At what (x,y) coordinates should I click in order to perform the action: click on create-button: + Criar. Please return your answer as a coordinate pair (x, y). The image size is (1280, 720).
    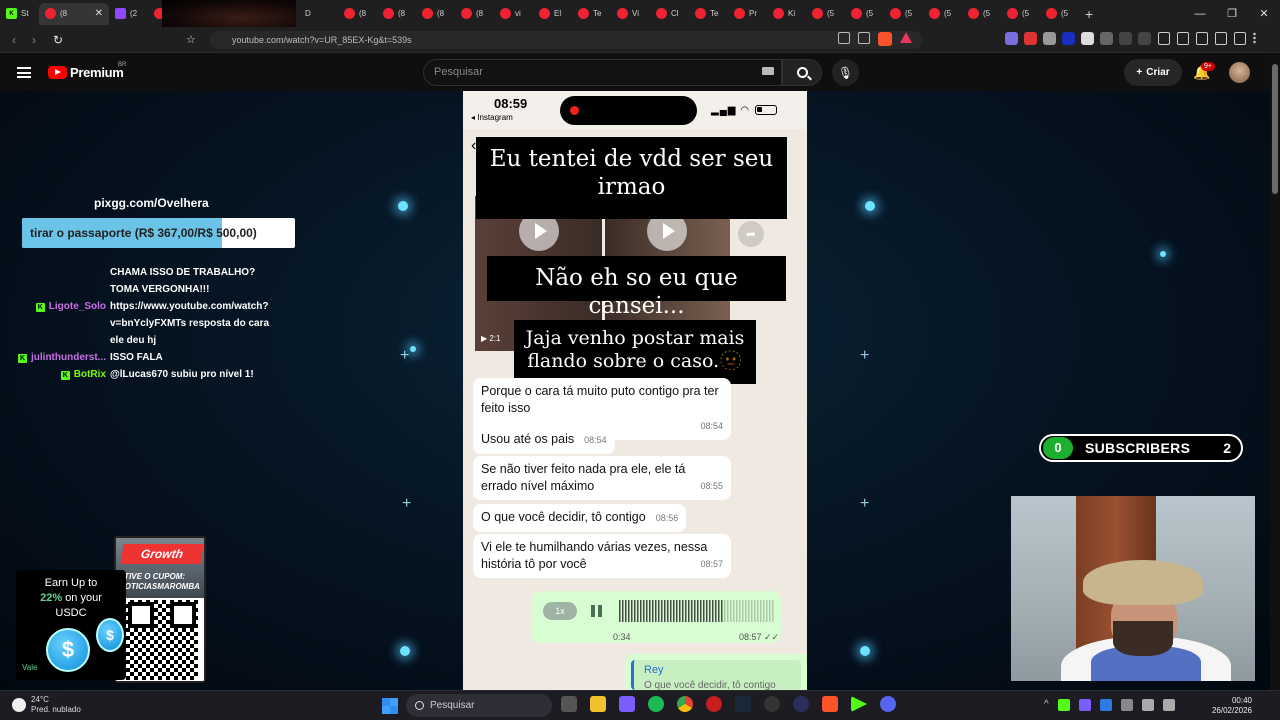
    Looking at the image, I should click on (1153, 72).